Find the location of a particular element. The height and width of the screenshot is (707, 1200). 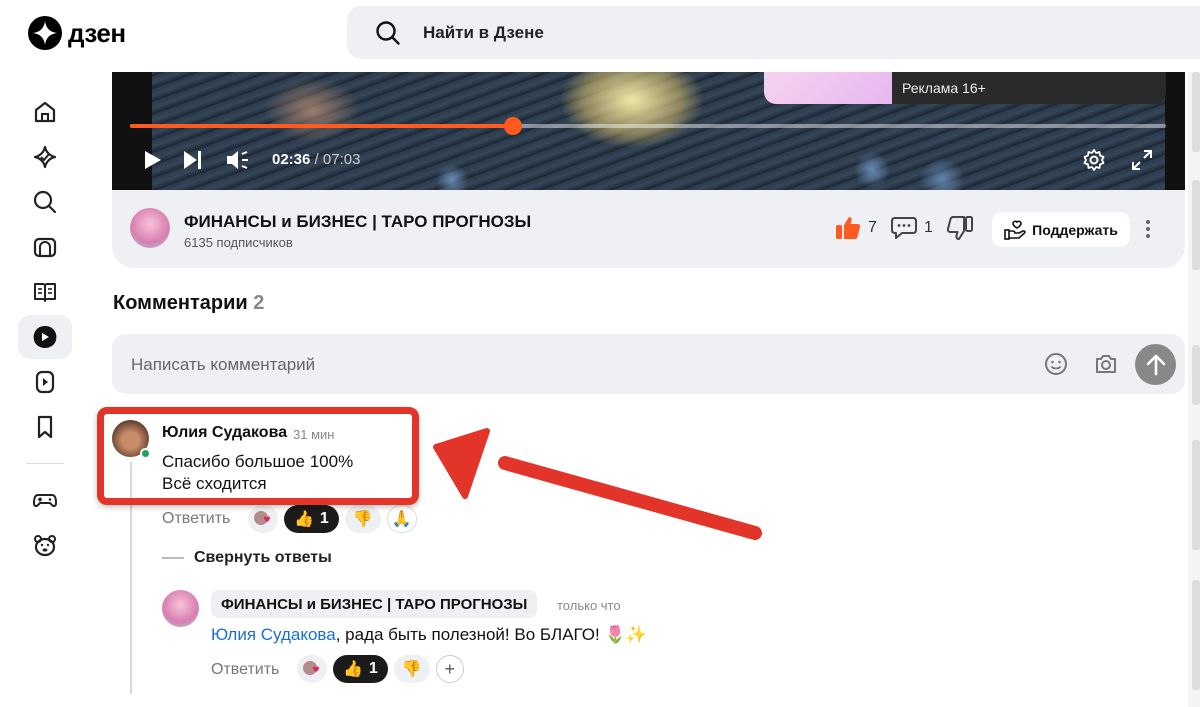

reply-avatar is located at coordinates (180, 608).